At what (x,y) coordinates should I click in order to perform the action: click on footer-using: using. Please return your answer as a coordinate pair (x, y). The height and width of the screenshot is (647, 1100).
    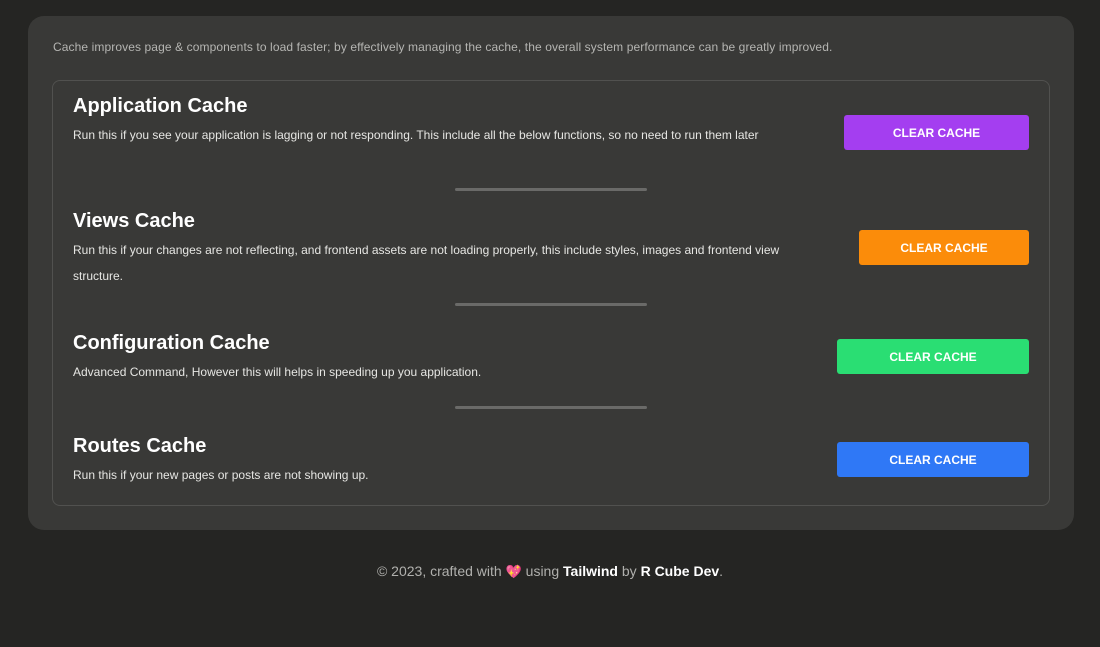
    Looking at the image, I should click on (542, 571).